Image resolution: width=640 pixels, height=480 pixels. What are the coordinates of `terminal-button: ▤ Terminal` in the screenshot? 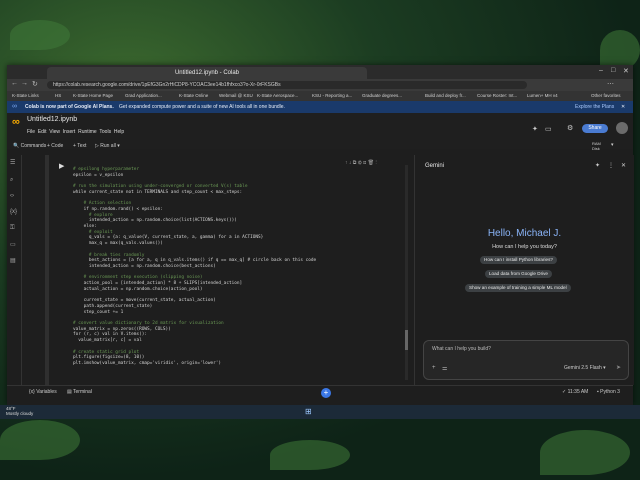 It's located at (79, 392).